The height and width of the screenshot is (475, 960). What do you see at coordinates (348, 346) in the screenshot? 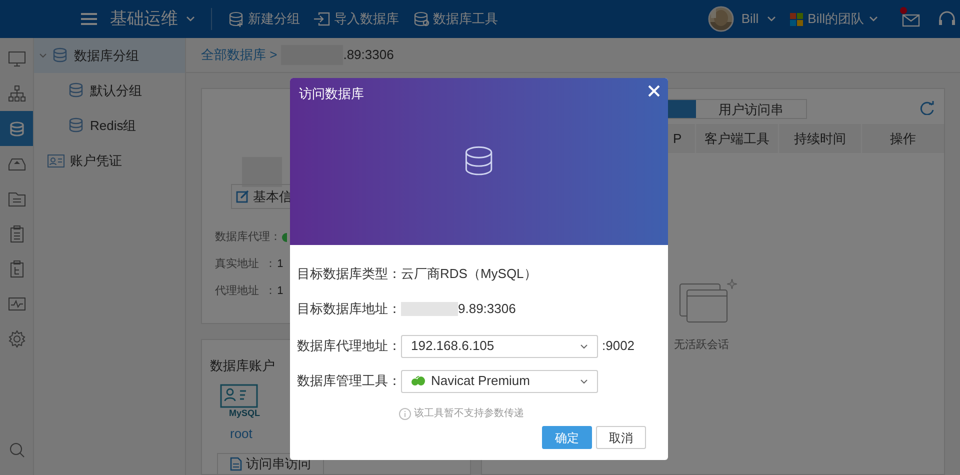
I see `field-label: 数据库代理地址：` at bounding box center [348, 346].